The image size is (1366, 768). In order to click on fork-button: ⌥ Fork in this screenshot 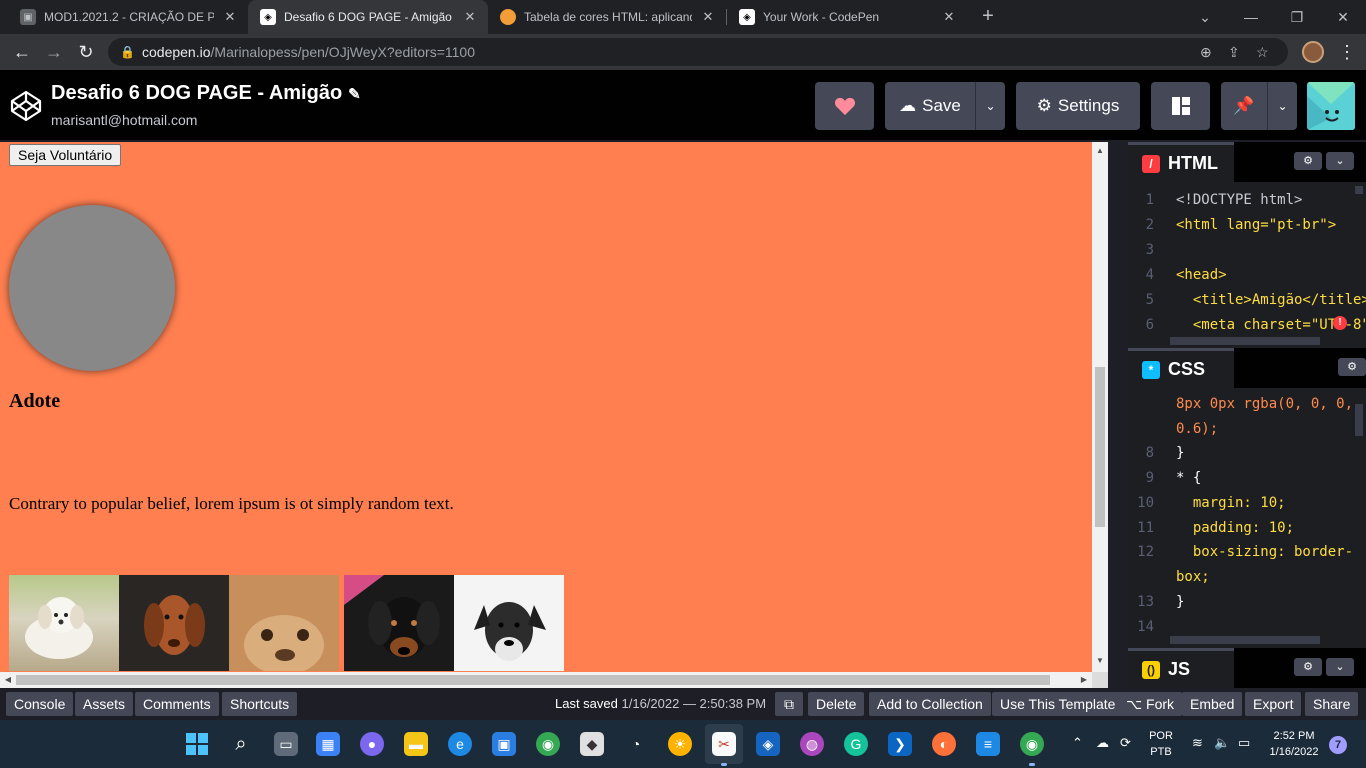, I will do `click(1150, 704)`.